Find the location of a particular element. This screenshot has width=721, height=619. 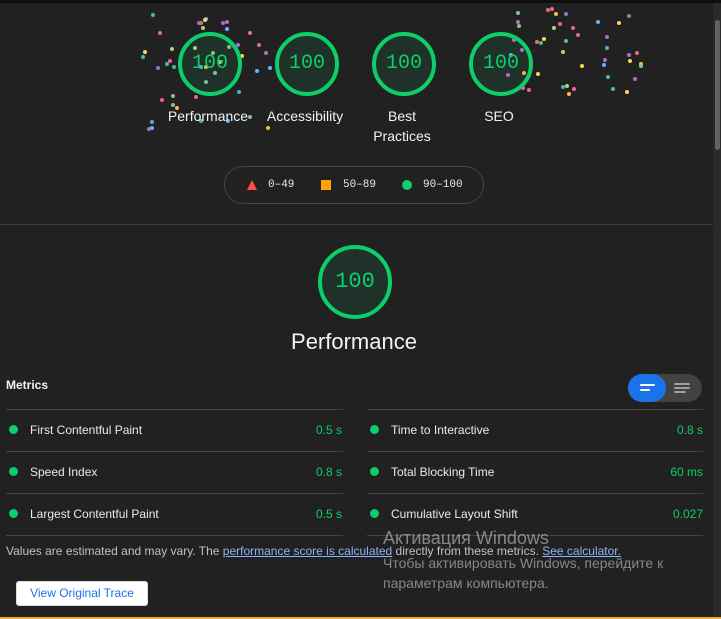

metrics-view-toggle is located at coordinates (665, 388).